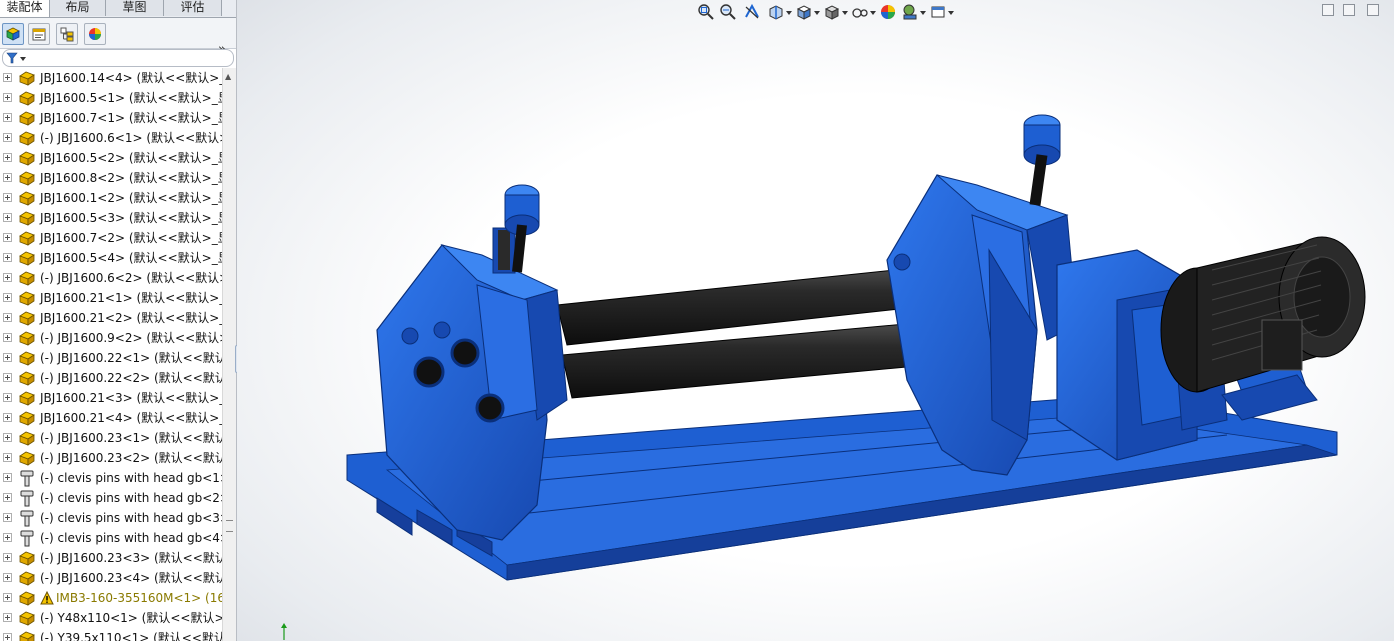 The height and width of the screenshot is (641, 1394). What do you see at coordinates (131, 238) in the screenshot?
I see `tree-item-label: JBJ1600.7<2> (默认<<默认>_显` at bounding box center [131, 238].